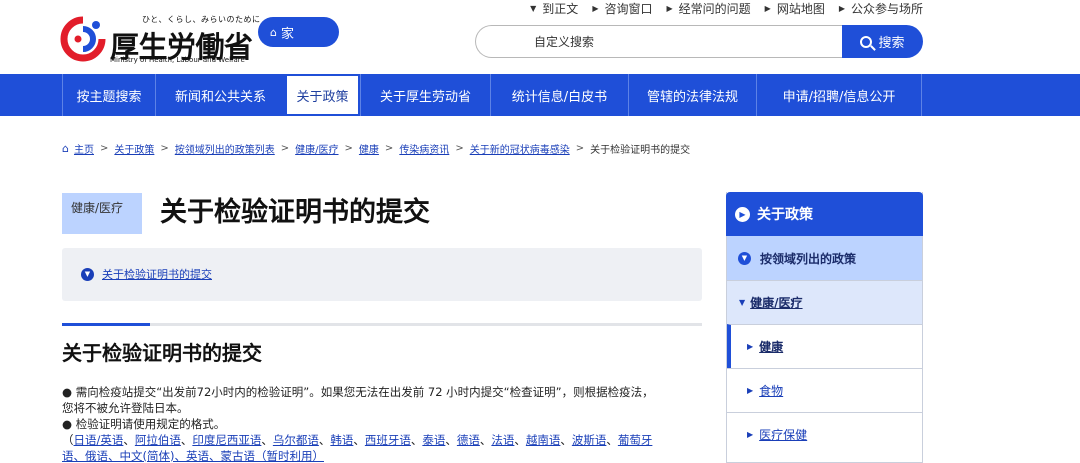  I want to click on breadcrumb-link-infectious-disease: 传染病资讯, so click(424, 148).